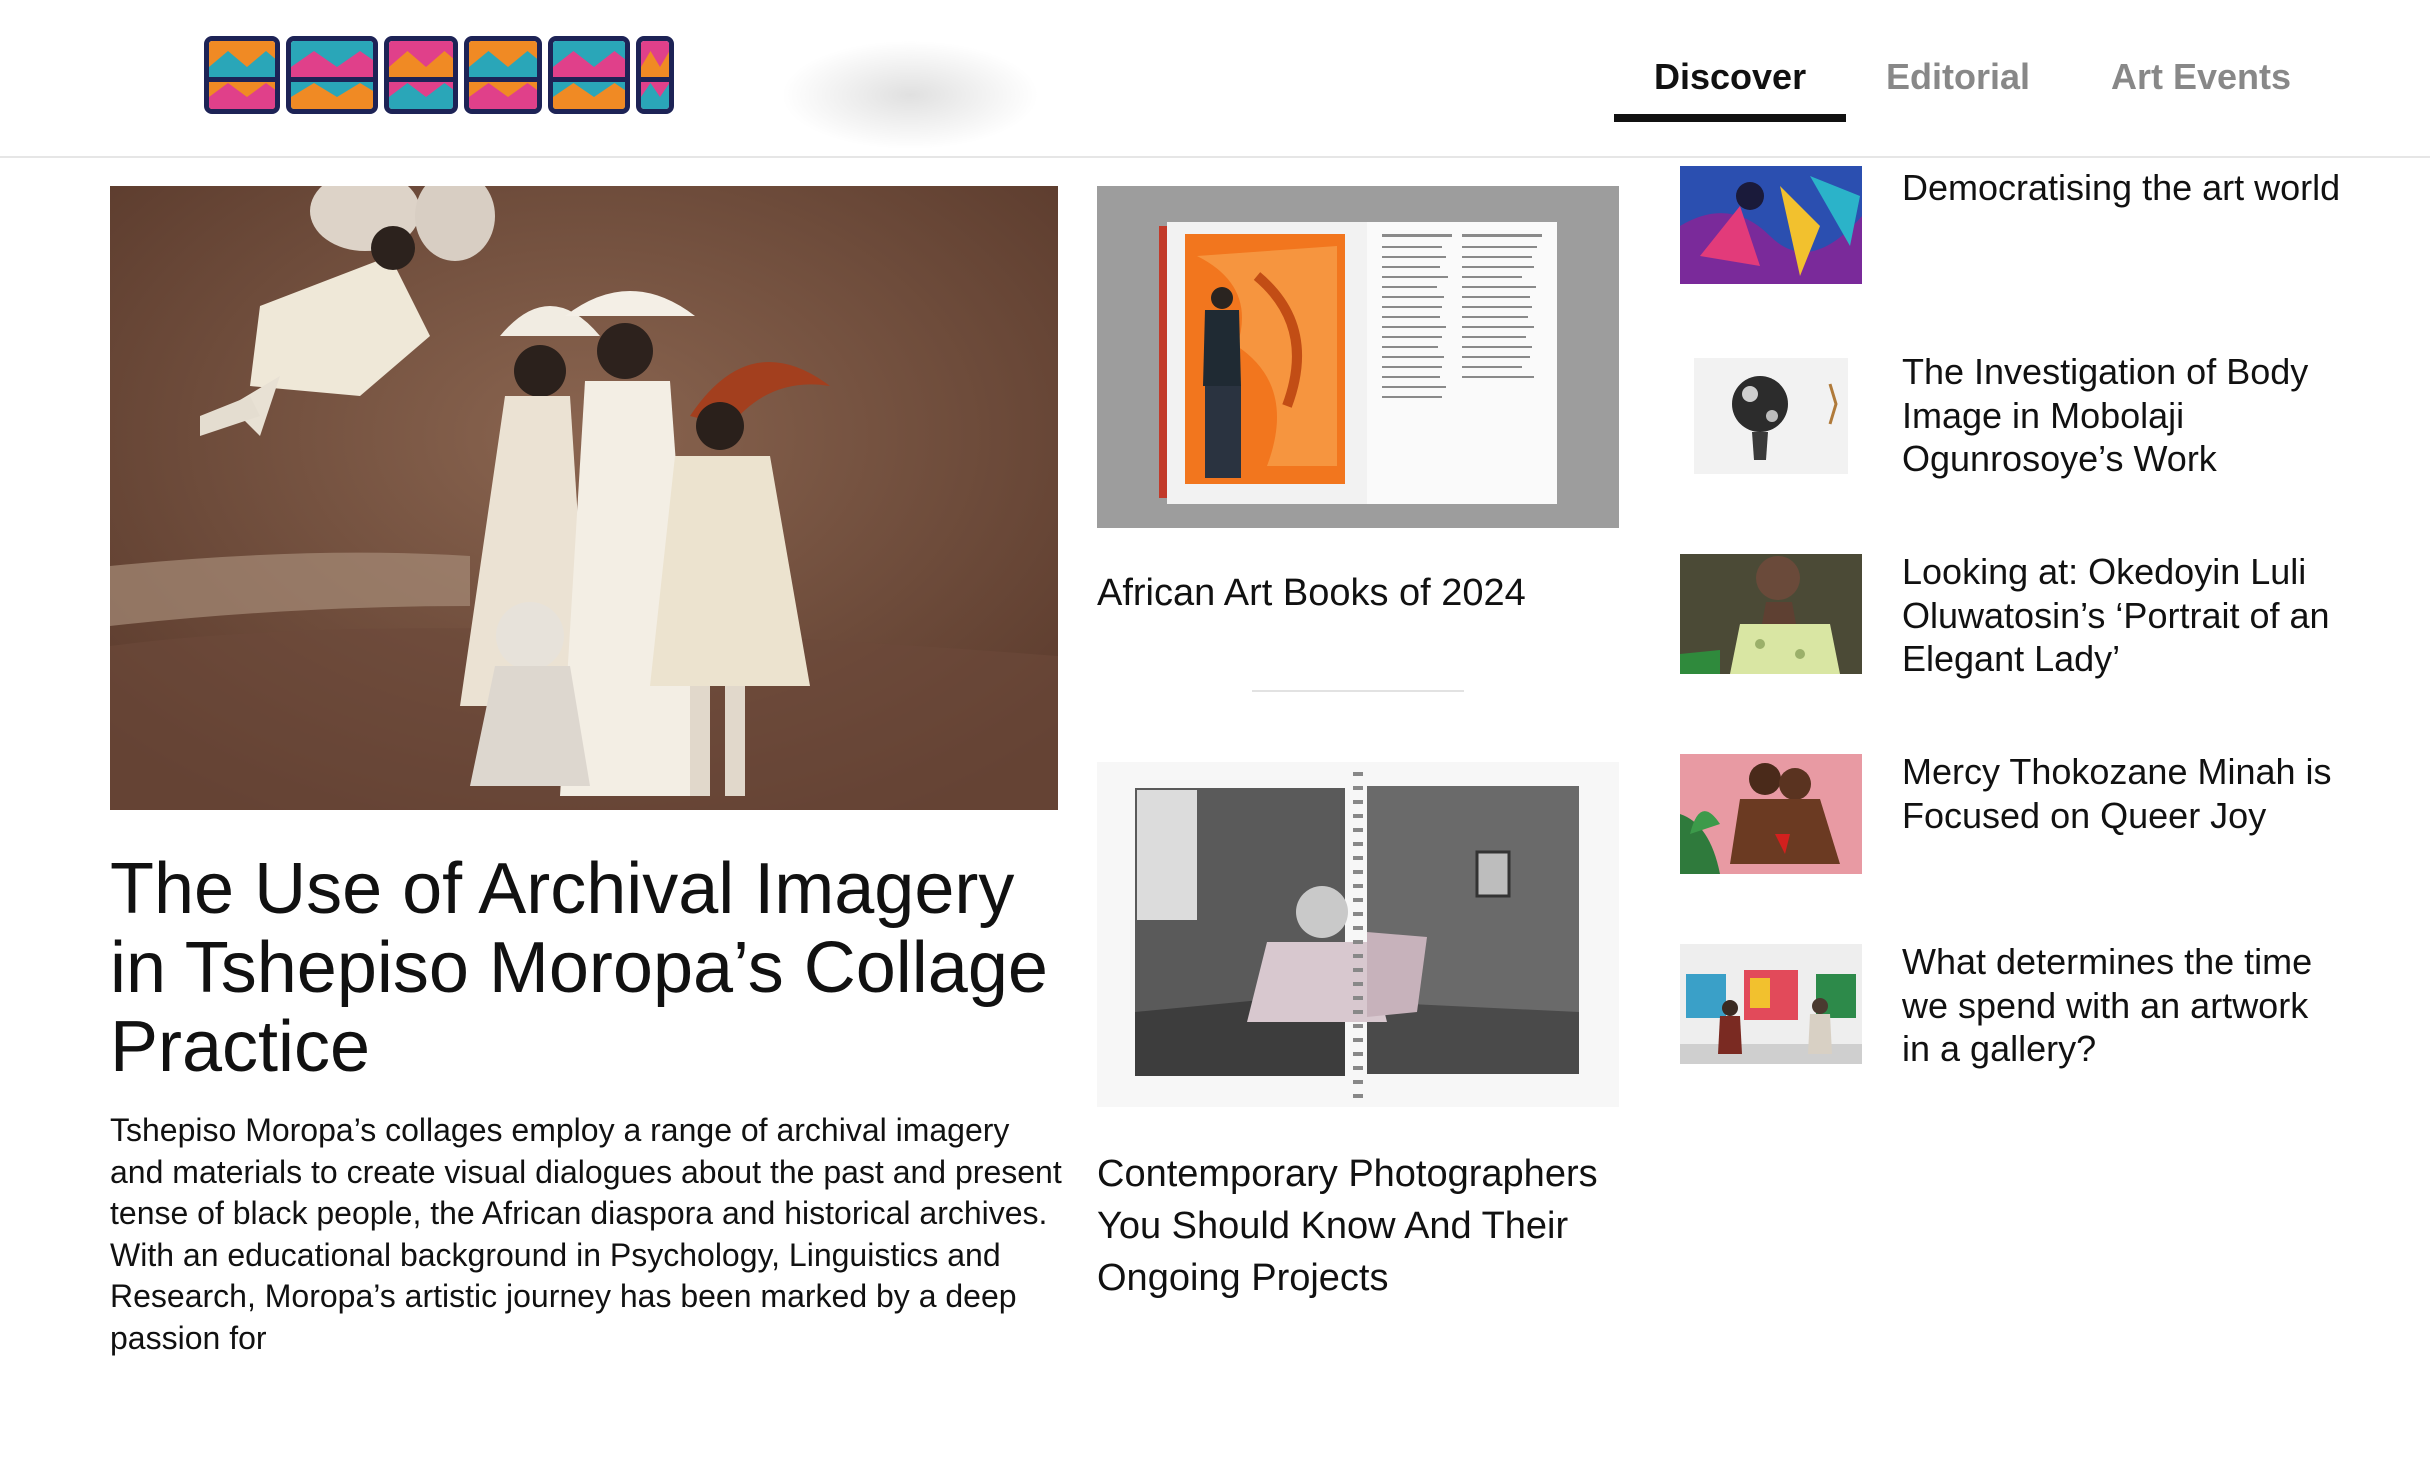 This screenshot has height=1482, width=2430. I want to click on nav-active-underline, so click(1730, 118).